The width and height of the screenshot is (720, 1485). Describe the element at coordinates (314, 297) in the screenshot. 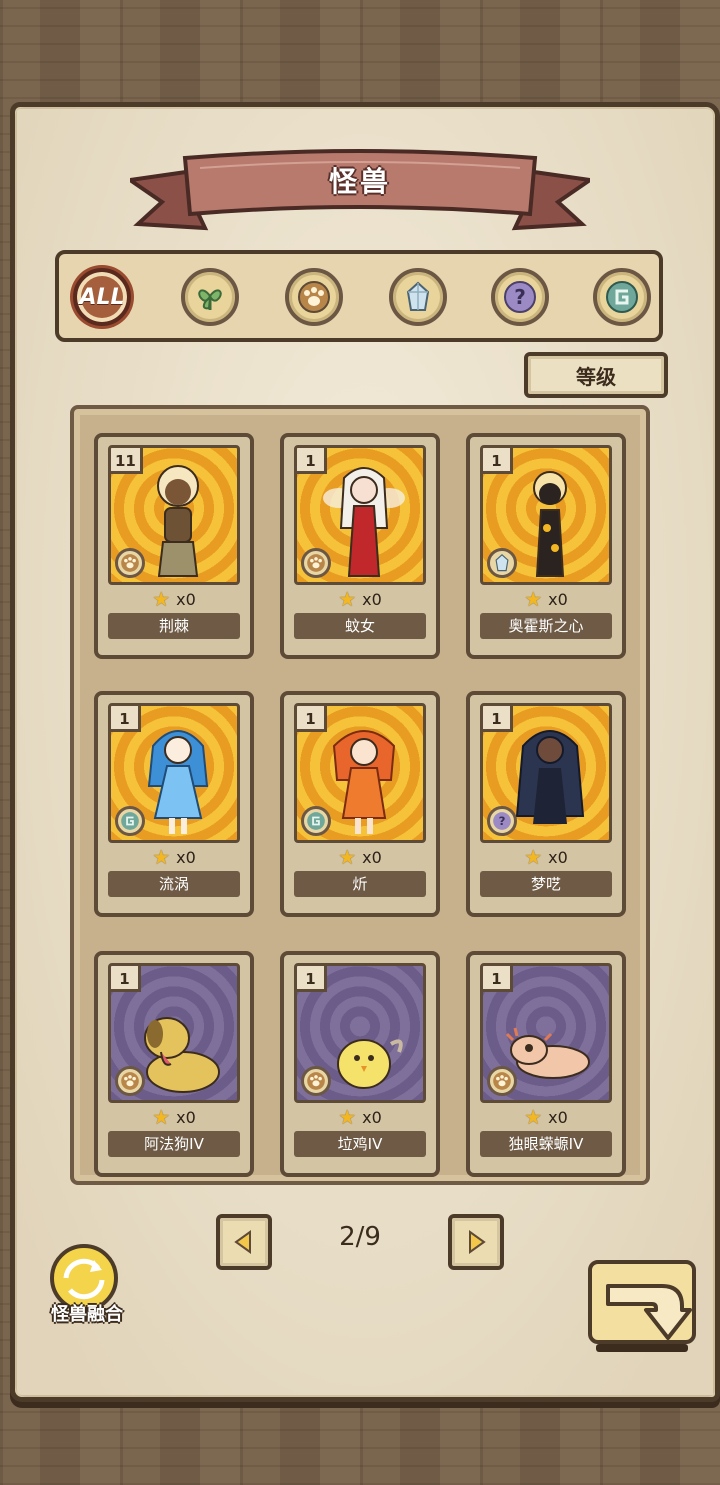

I see `filter-beast-button` at that location.